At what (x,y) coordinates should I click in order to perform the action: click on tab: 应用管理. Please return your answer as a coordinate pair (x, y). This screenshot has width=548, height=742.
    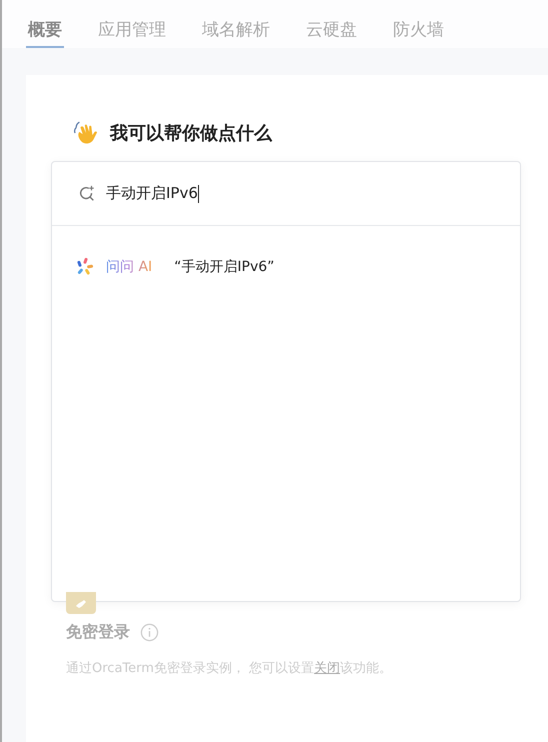
    Looking at the image, I should click on (132, 31).